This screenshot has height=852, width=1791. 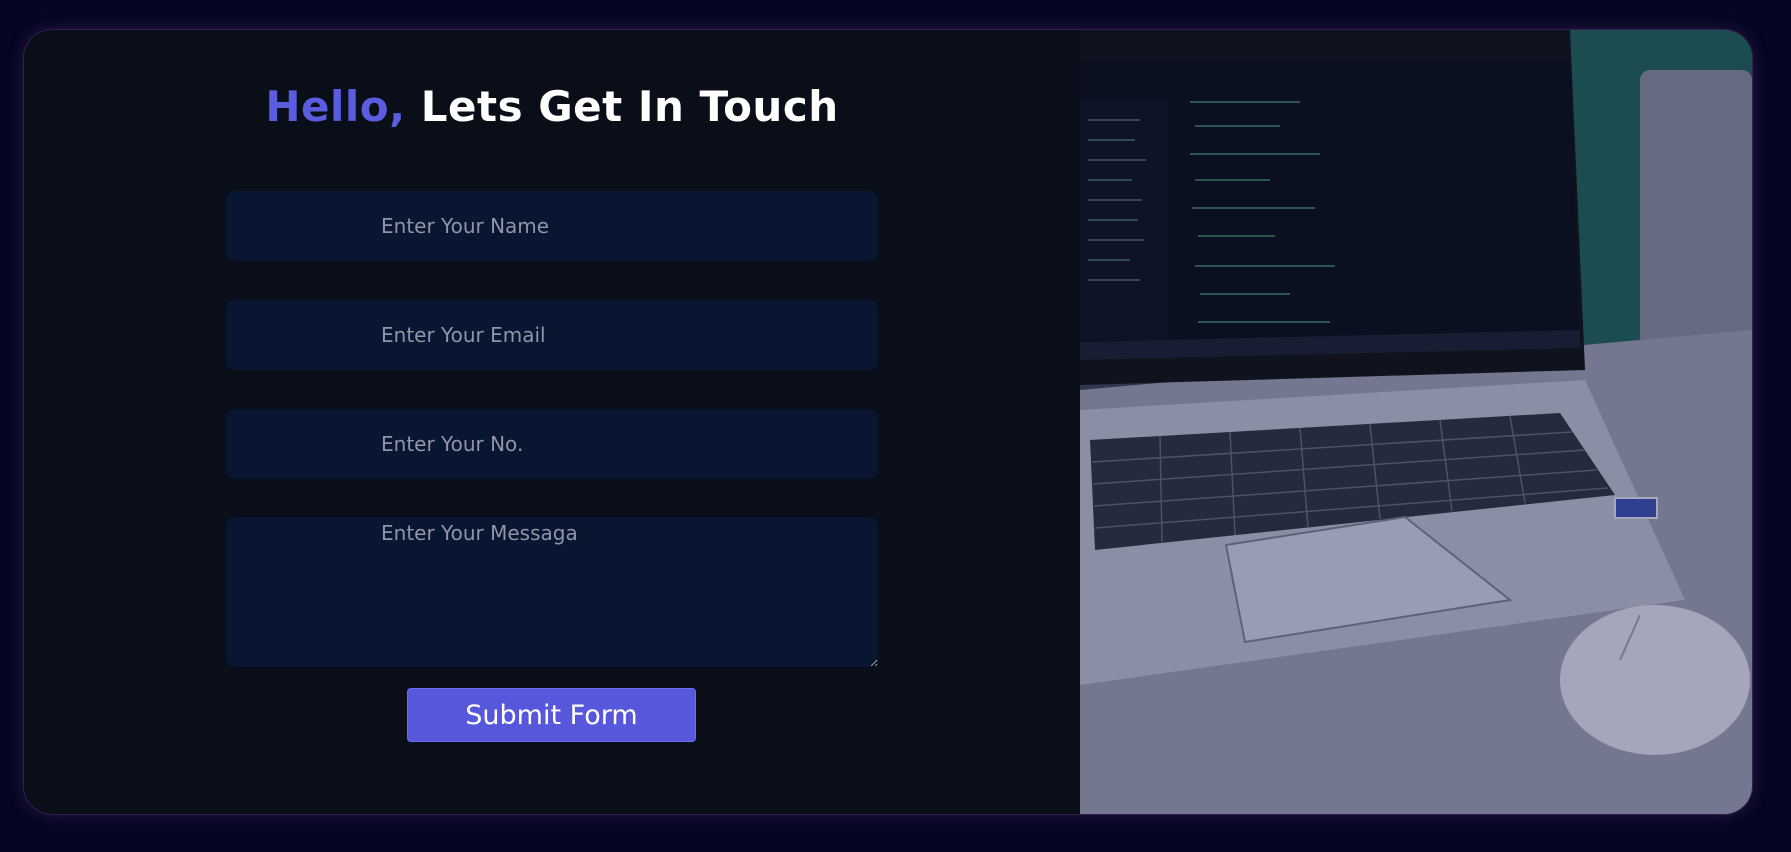 I want to click on message-textarea, so click(x=552, y=592).